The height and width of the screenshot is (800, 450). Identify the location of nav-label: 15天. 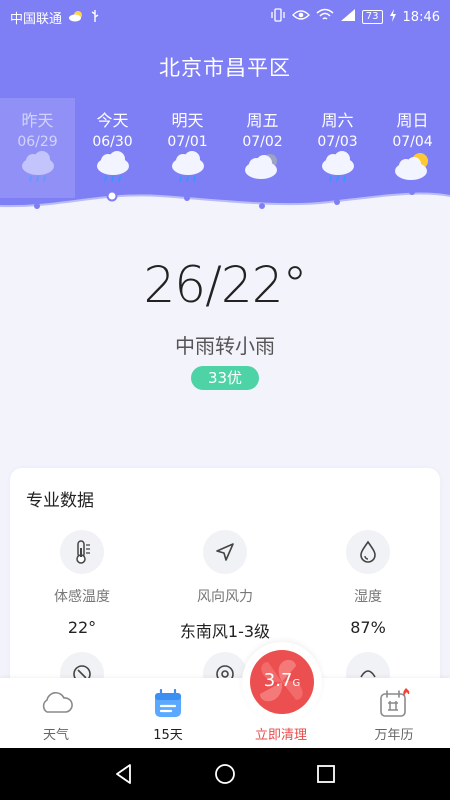
(168, 735).